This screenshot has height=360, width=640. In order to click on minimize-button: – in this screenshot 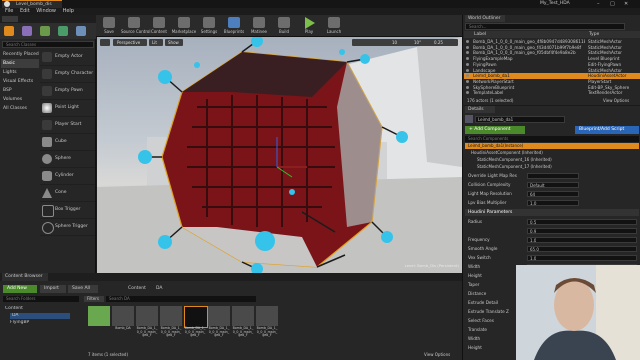, I will do `click(602, 4)`.